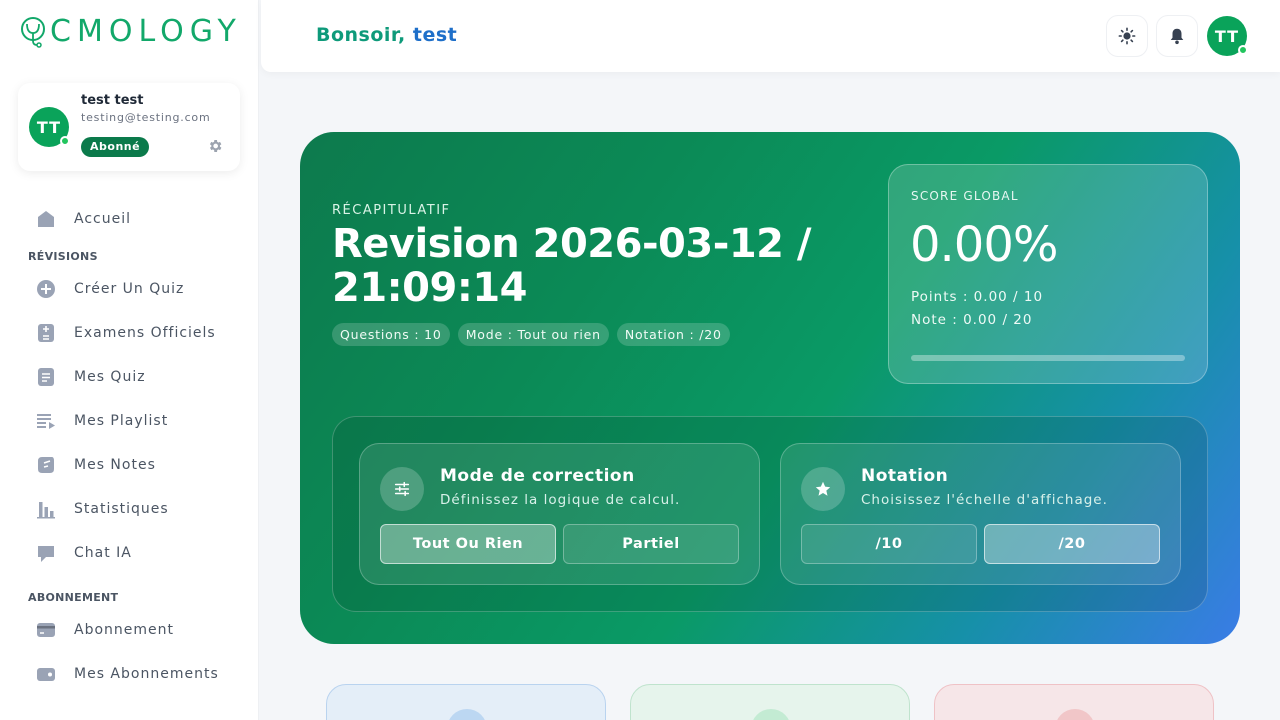 The width and height of the screenshot is (1280, 720). What do you see at coordinates (984, 245) in the screenshot?
I see `score-value: 0.00%` at bounding box center [984, 245].